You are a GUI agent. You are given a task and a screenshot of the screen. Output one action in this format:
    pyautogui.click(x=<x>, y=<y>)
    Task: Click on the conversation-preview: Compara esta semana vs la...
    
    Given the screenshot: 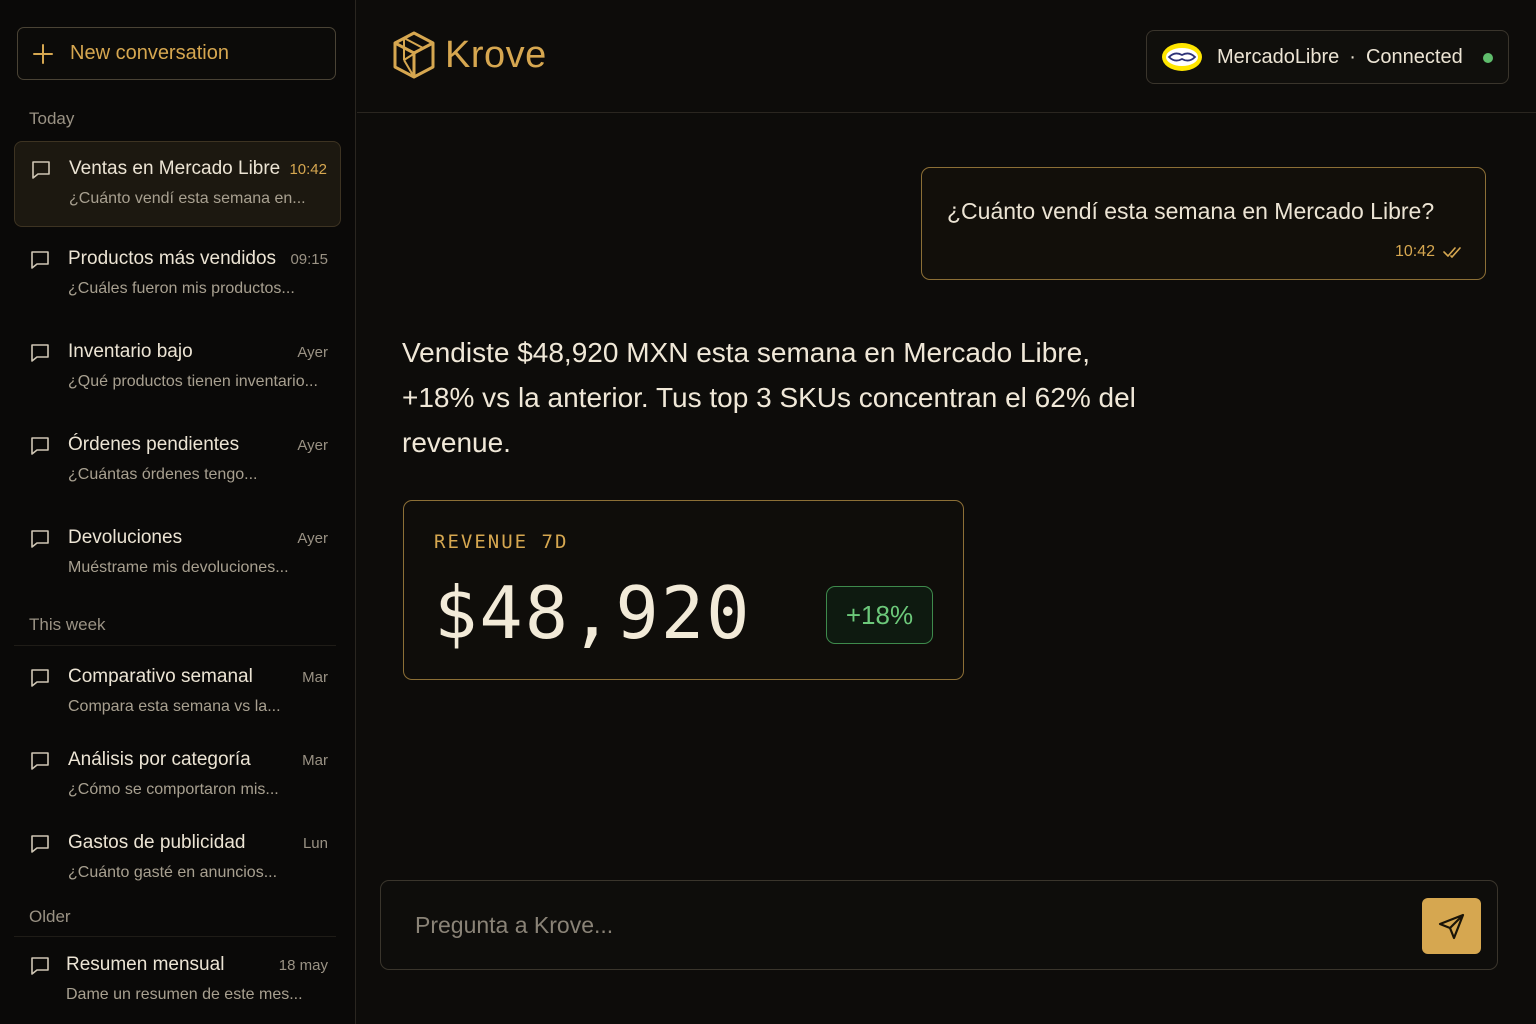 What is the action you would take?
    pyautogui.click(x=174, y=706)
    